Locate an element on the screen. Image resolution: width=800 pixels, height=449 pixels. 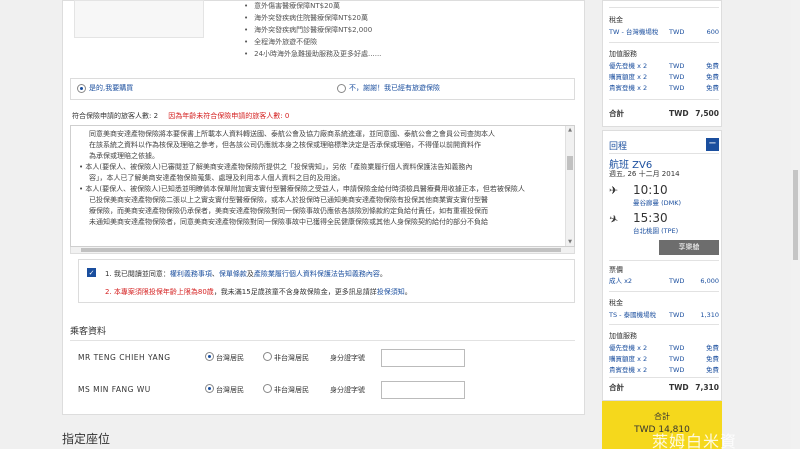
passenger-name: MS MIN FANG WU is located at coordinates (114, 389).